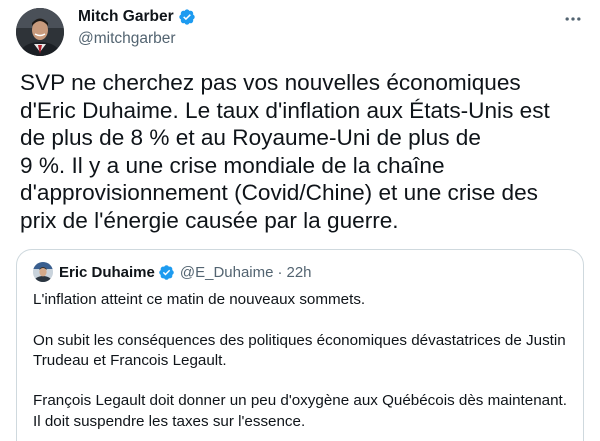  I want to click on quoted-timestamp: 22h, so click(299, 272).